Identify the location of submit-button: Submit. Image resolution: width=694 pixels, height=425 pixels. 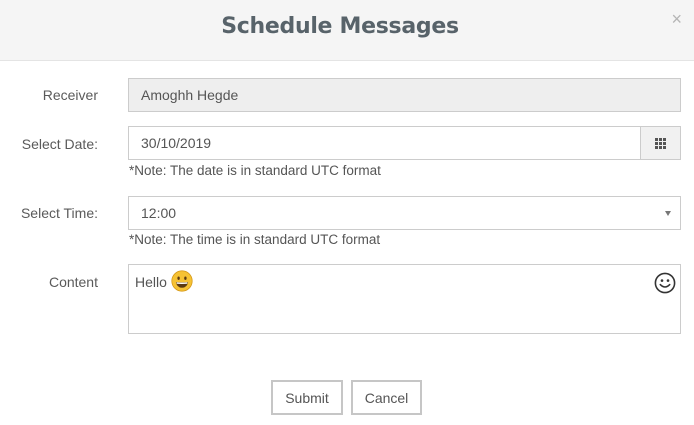
(307, 397).